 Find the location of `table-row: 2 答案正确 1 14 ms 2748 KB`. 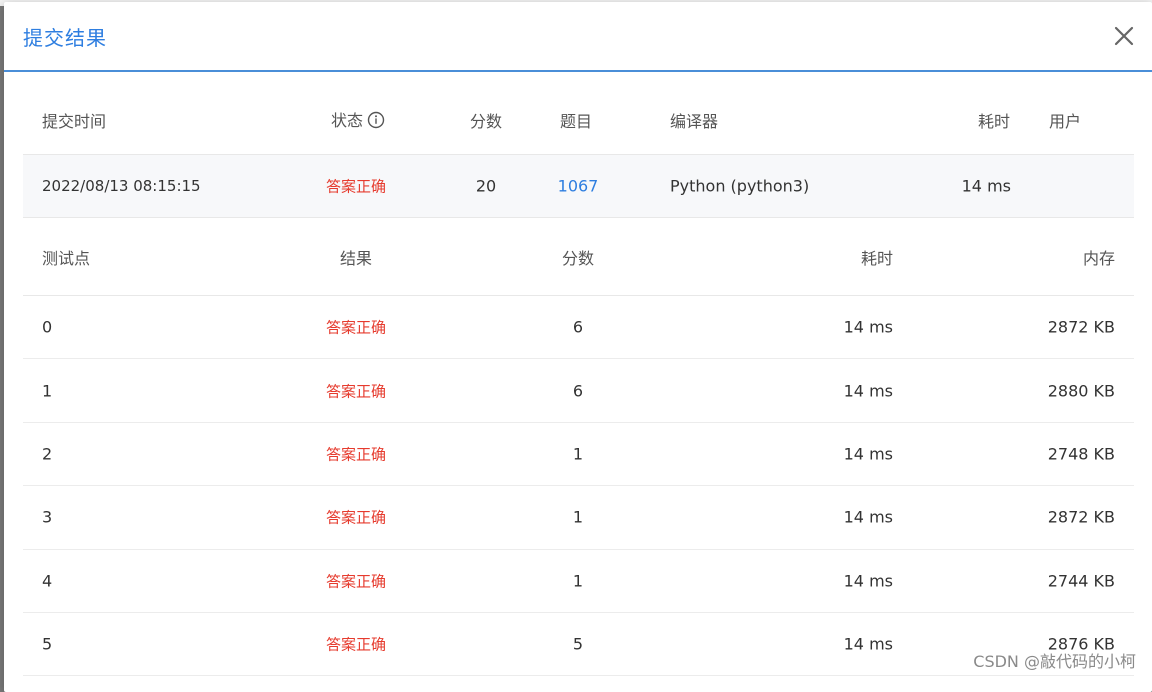

table-row: 2 答案正确 1 14 ms 2748 KB is located at coordinates (578, 454).